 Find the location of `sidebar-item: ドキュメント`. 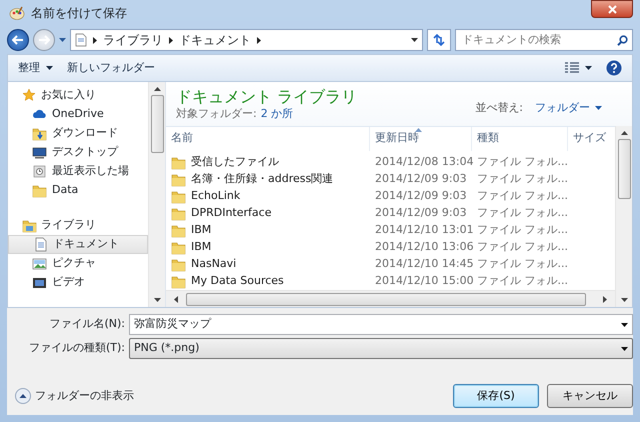

sidebar-item: ドキュメント is located at coordinates (78, 244).